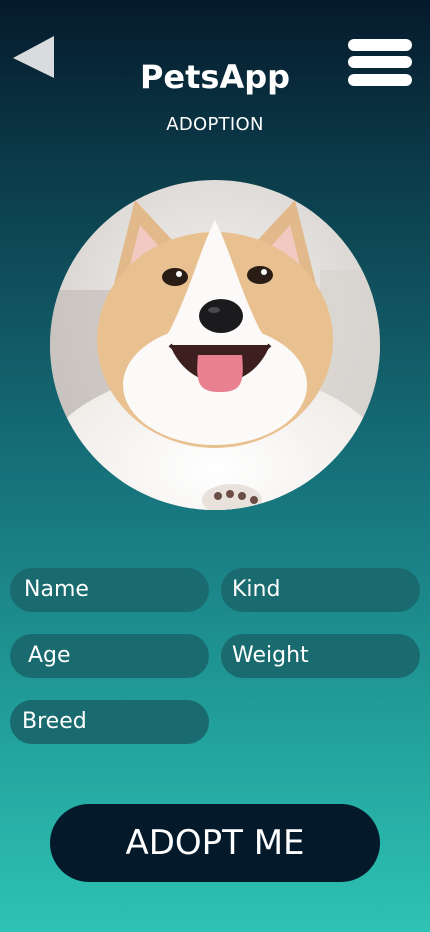 This screenshot has width=430, height=932. Describe the element at coordinates (215, 77) in the screenshot. I see `app-title: PetsApp` at that location.